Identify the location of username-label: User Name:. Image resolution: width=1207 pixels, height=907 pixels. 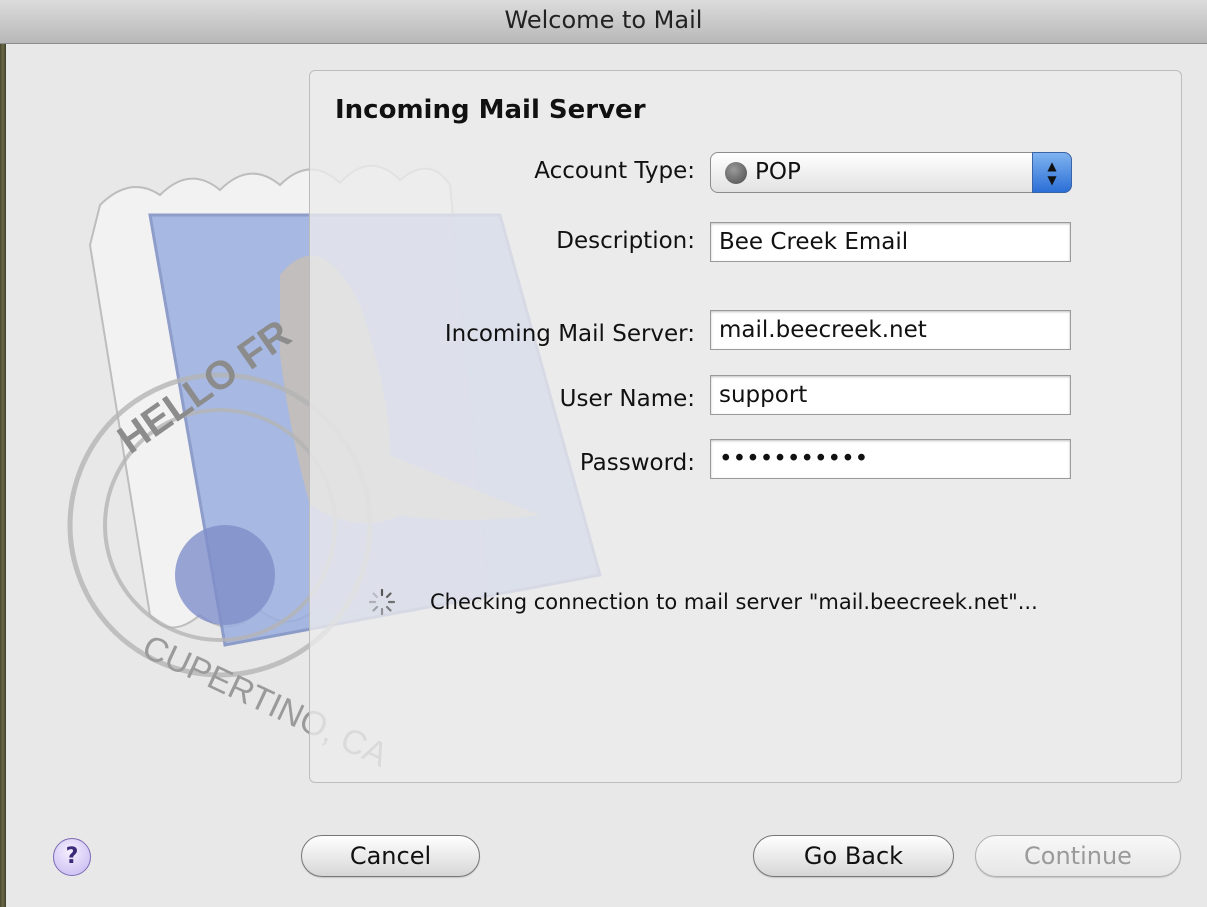
(627, 399).